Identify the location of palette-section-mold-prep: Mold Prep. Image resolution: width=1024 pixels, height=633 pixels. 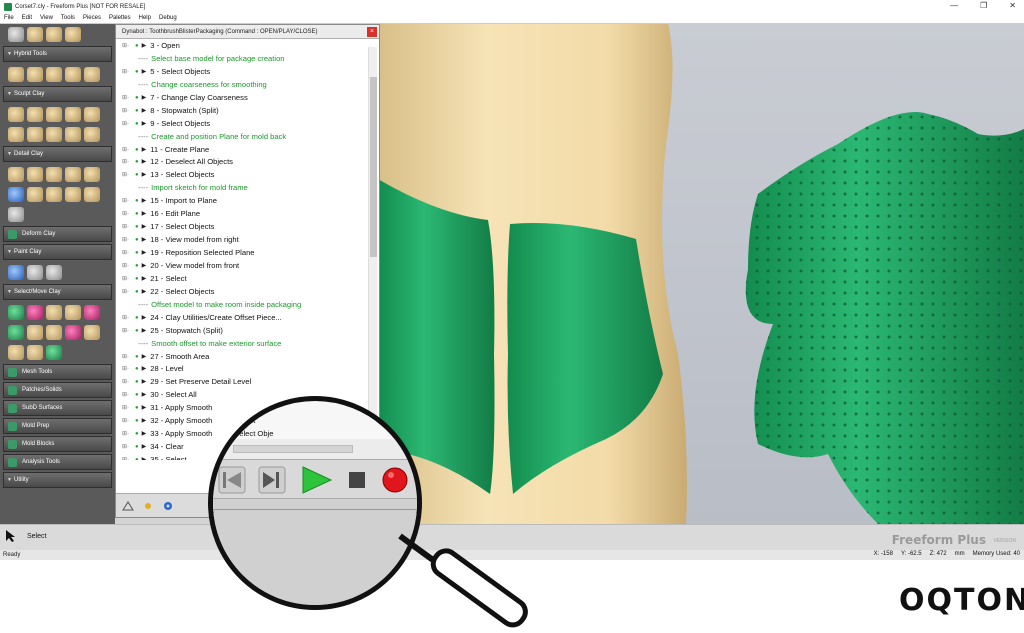
(57, 426).